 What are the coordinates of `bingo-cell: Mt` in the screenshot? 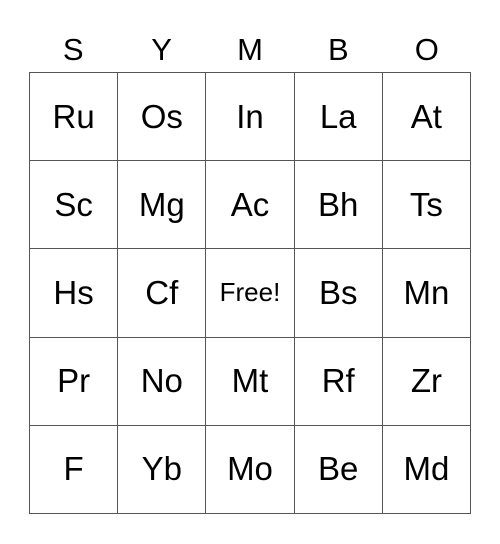 It's located at (250, 381).